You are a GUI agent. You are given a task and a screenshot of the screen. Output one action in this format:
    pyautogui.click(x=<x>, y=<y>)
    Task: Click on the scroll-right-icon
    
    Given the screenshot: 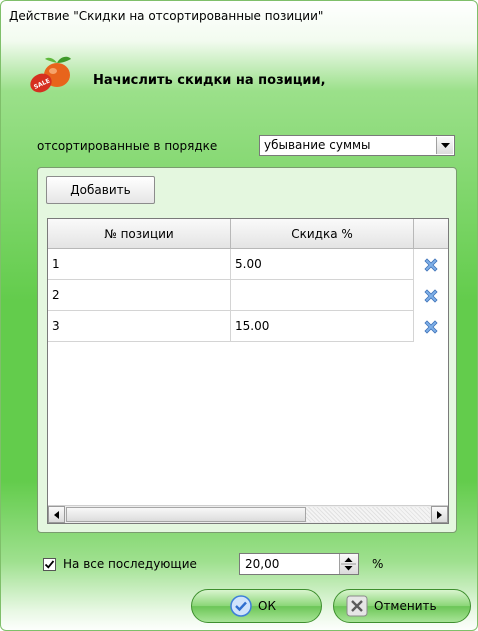 What is the action you would take?
    pyautogui.click(x=439, y=514)
    